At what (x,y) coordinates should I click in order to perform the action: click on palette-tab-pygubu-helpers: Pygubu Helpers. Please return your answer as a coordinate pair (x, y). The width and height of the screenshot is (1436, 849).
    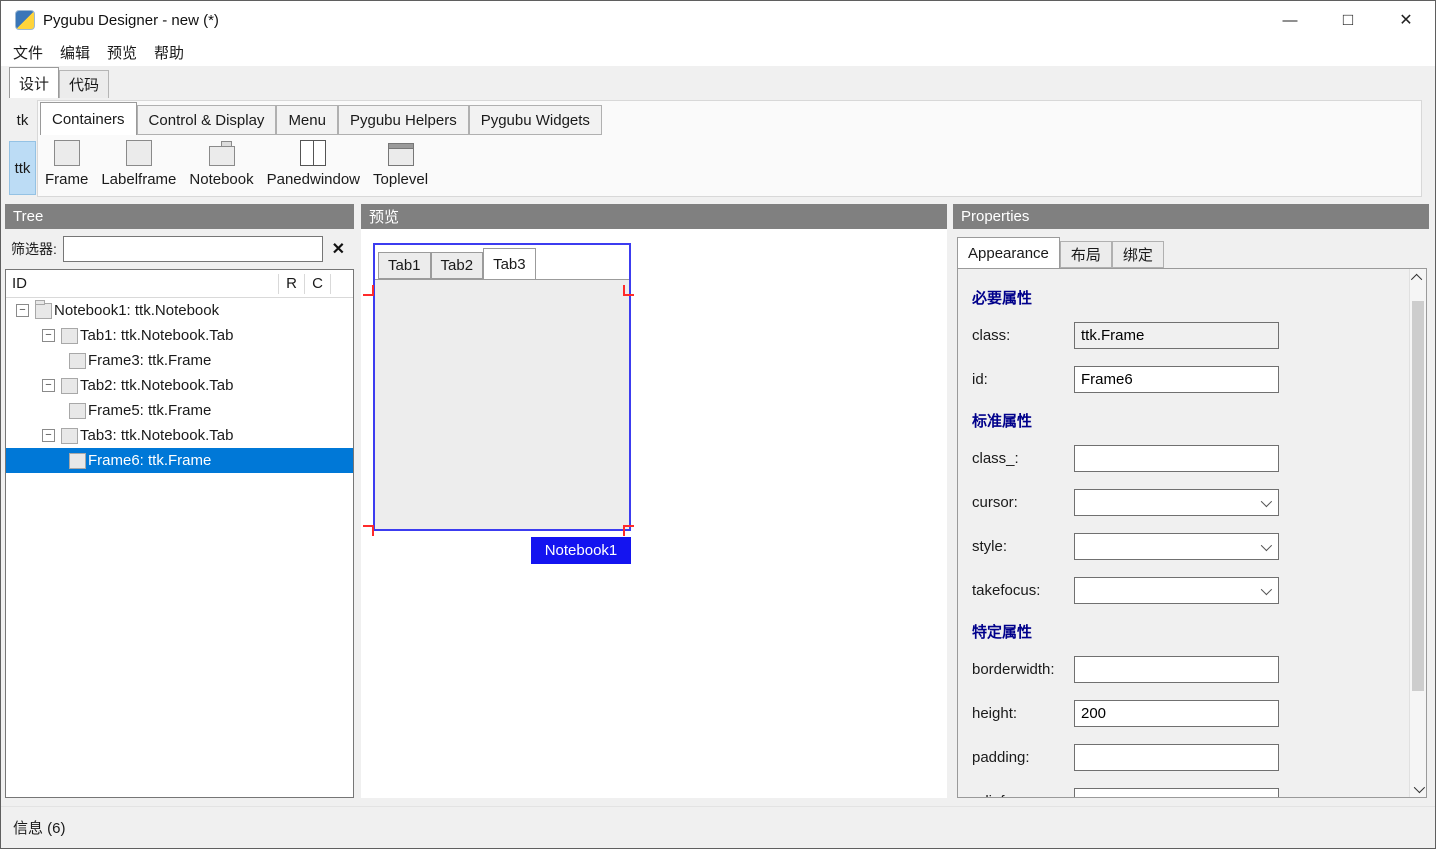
    Looking at the image, I should click on (403, 120).